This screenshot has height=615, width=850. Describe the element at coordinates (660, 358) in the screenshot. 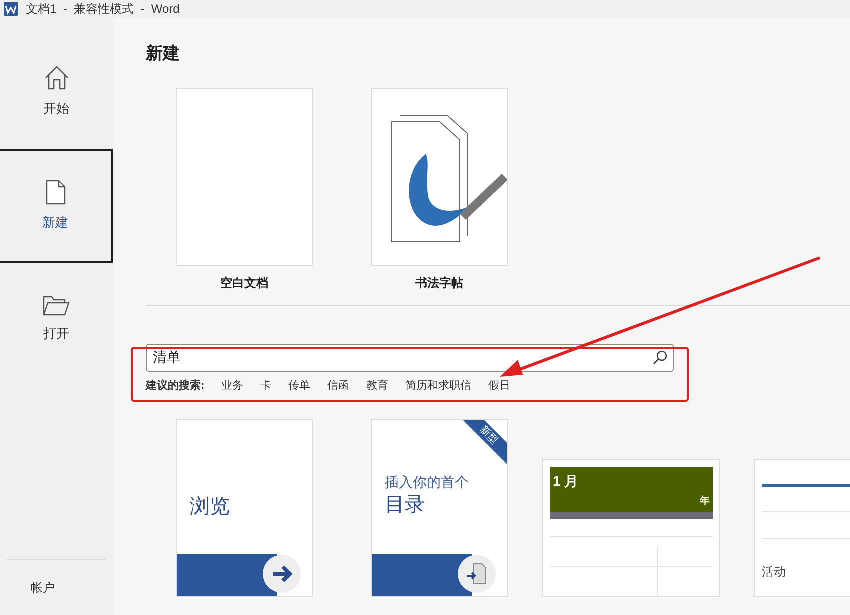

I see `search-icon` at that location.